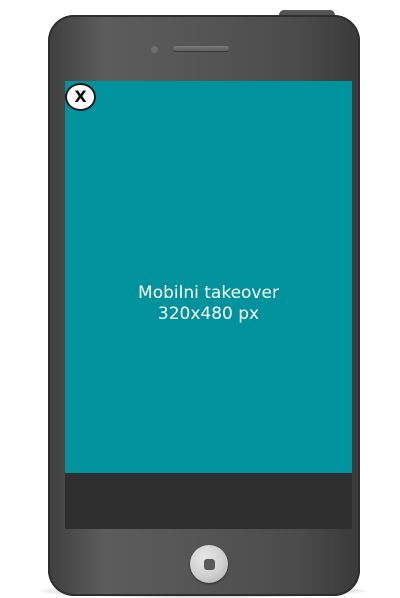  I want to click on ad-caption-line-1: Mobilni takeover, so click(208, 293).